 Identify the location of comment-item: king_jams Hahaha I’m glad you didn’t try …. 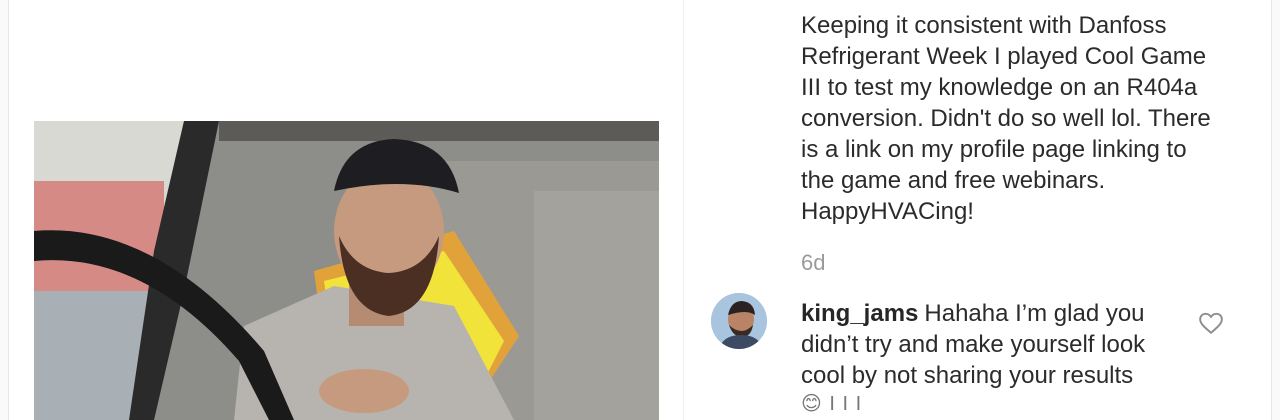
(967, 356).